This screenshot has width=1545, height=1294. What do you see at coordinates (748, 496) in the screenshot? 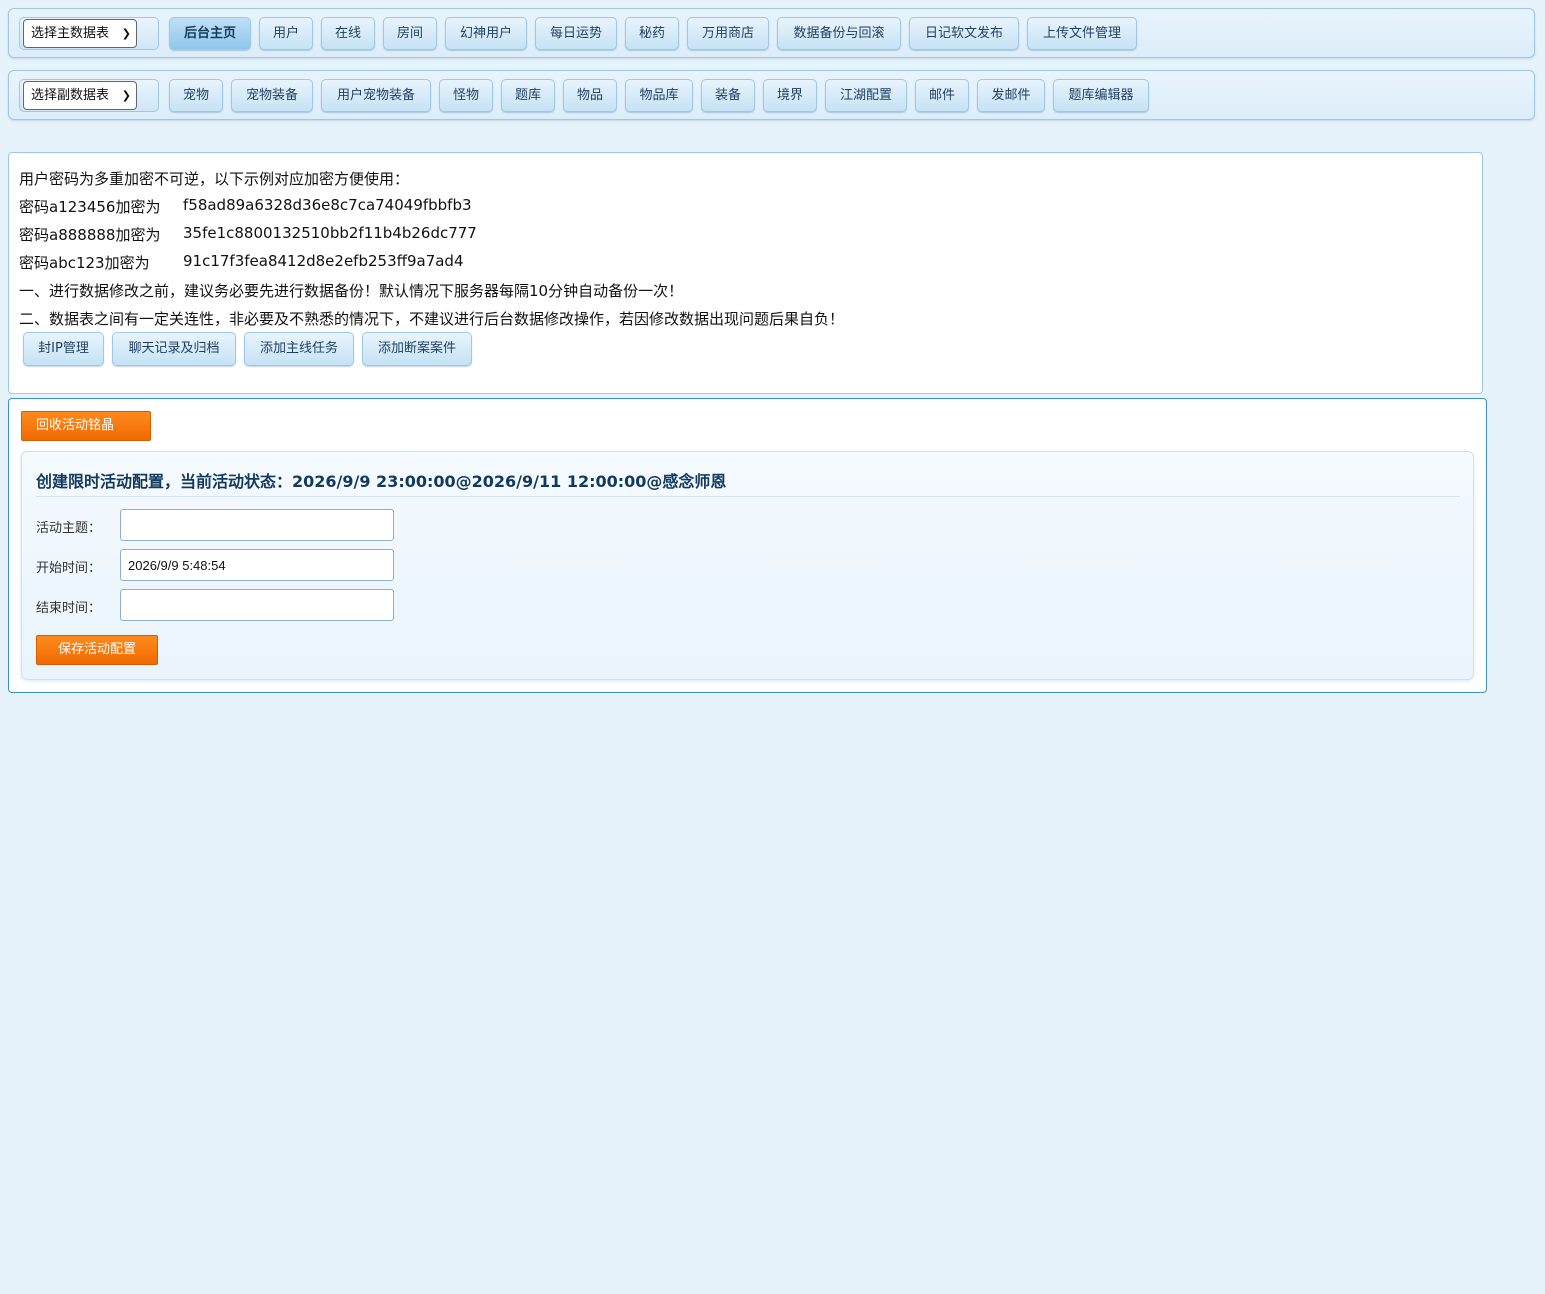
I see `title-divider` at bounding box center [748, 496].